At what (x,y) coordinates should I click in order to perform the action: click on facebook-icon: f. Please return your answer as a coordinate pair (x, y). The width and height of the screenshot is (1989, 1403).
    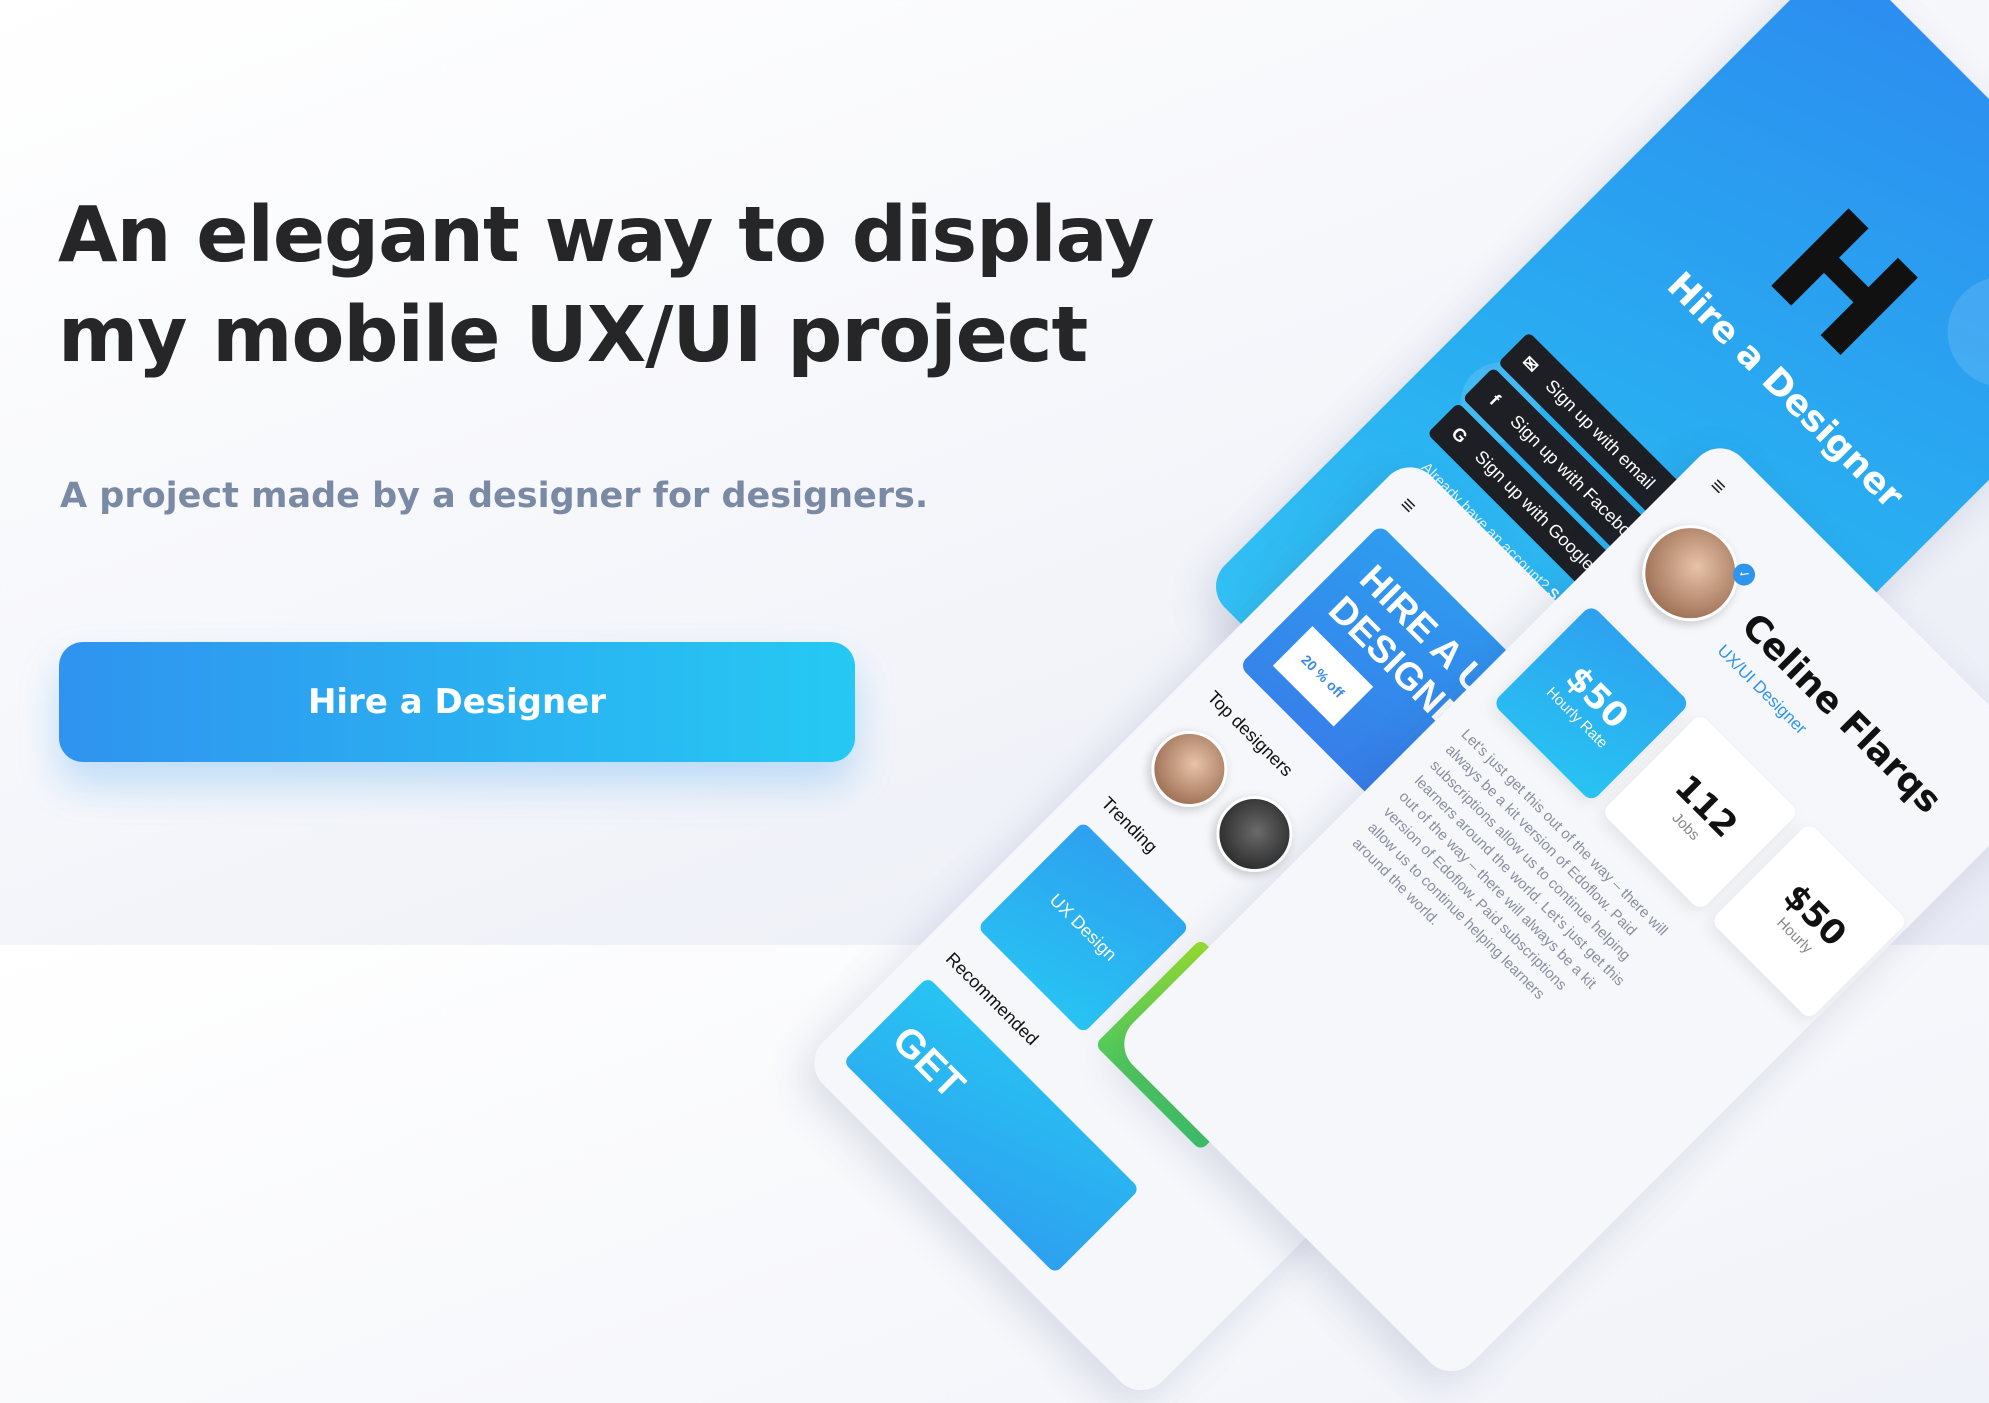
    Looking at the image, I should click on (1495, 399).